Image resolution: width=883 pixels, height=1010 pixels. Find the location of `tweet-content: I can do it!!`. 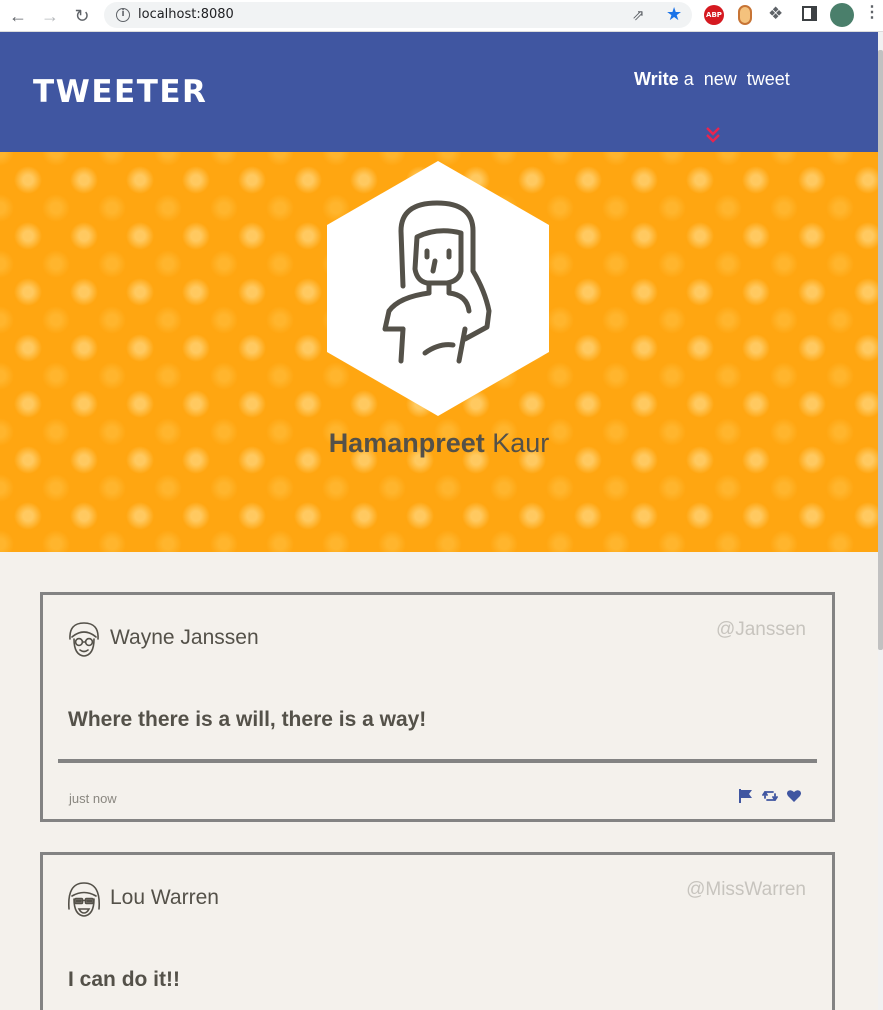

tweet-content: I can do it!! is located at coordinates (124, 979).